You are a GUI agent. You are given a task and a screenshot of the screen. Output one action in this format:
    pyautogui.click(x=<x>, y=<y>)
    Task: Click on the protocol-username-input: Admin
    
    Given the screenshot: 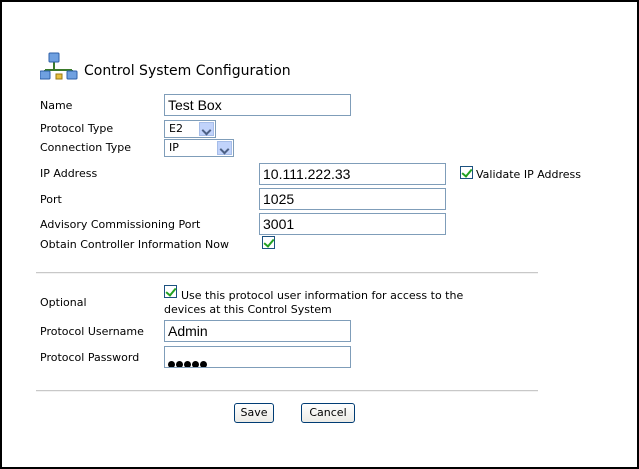 What is the action you would take?
    pyautogui.click(x=257, y=331)
    